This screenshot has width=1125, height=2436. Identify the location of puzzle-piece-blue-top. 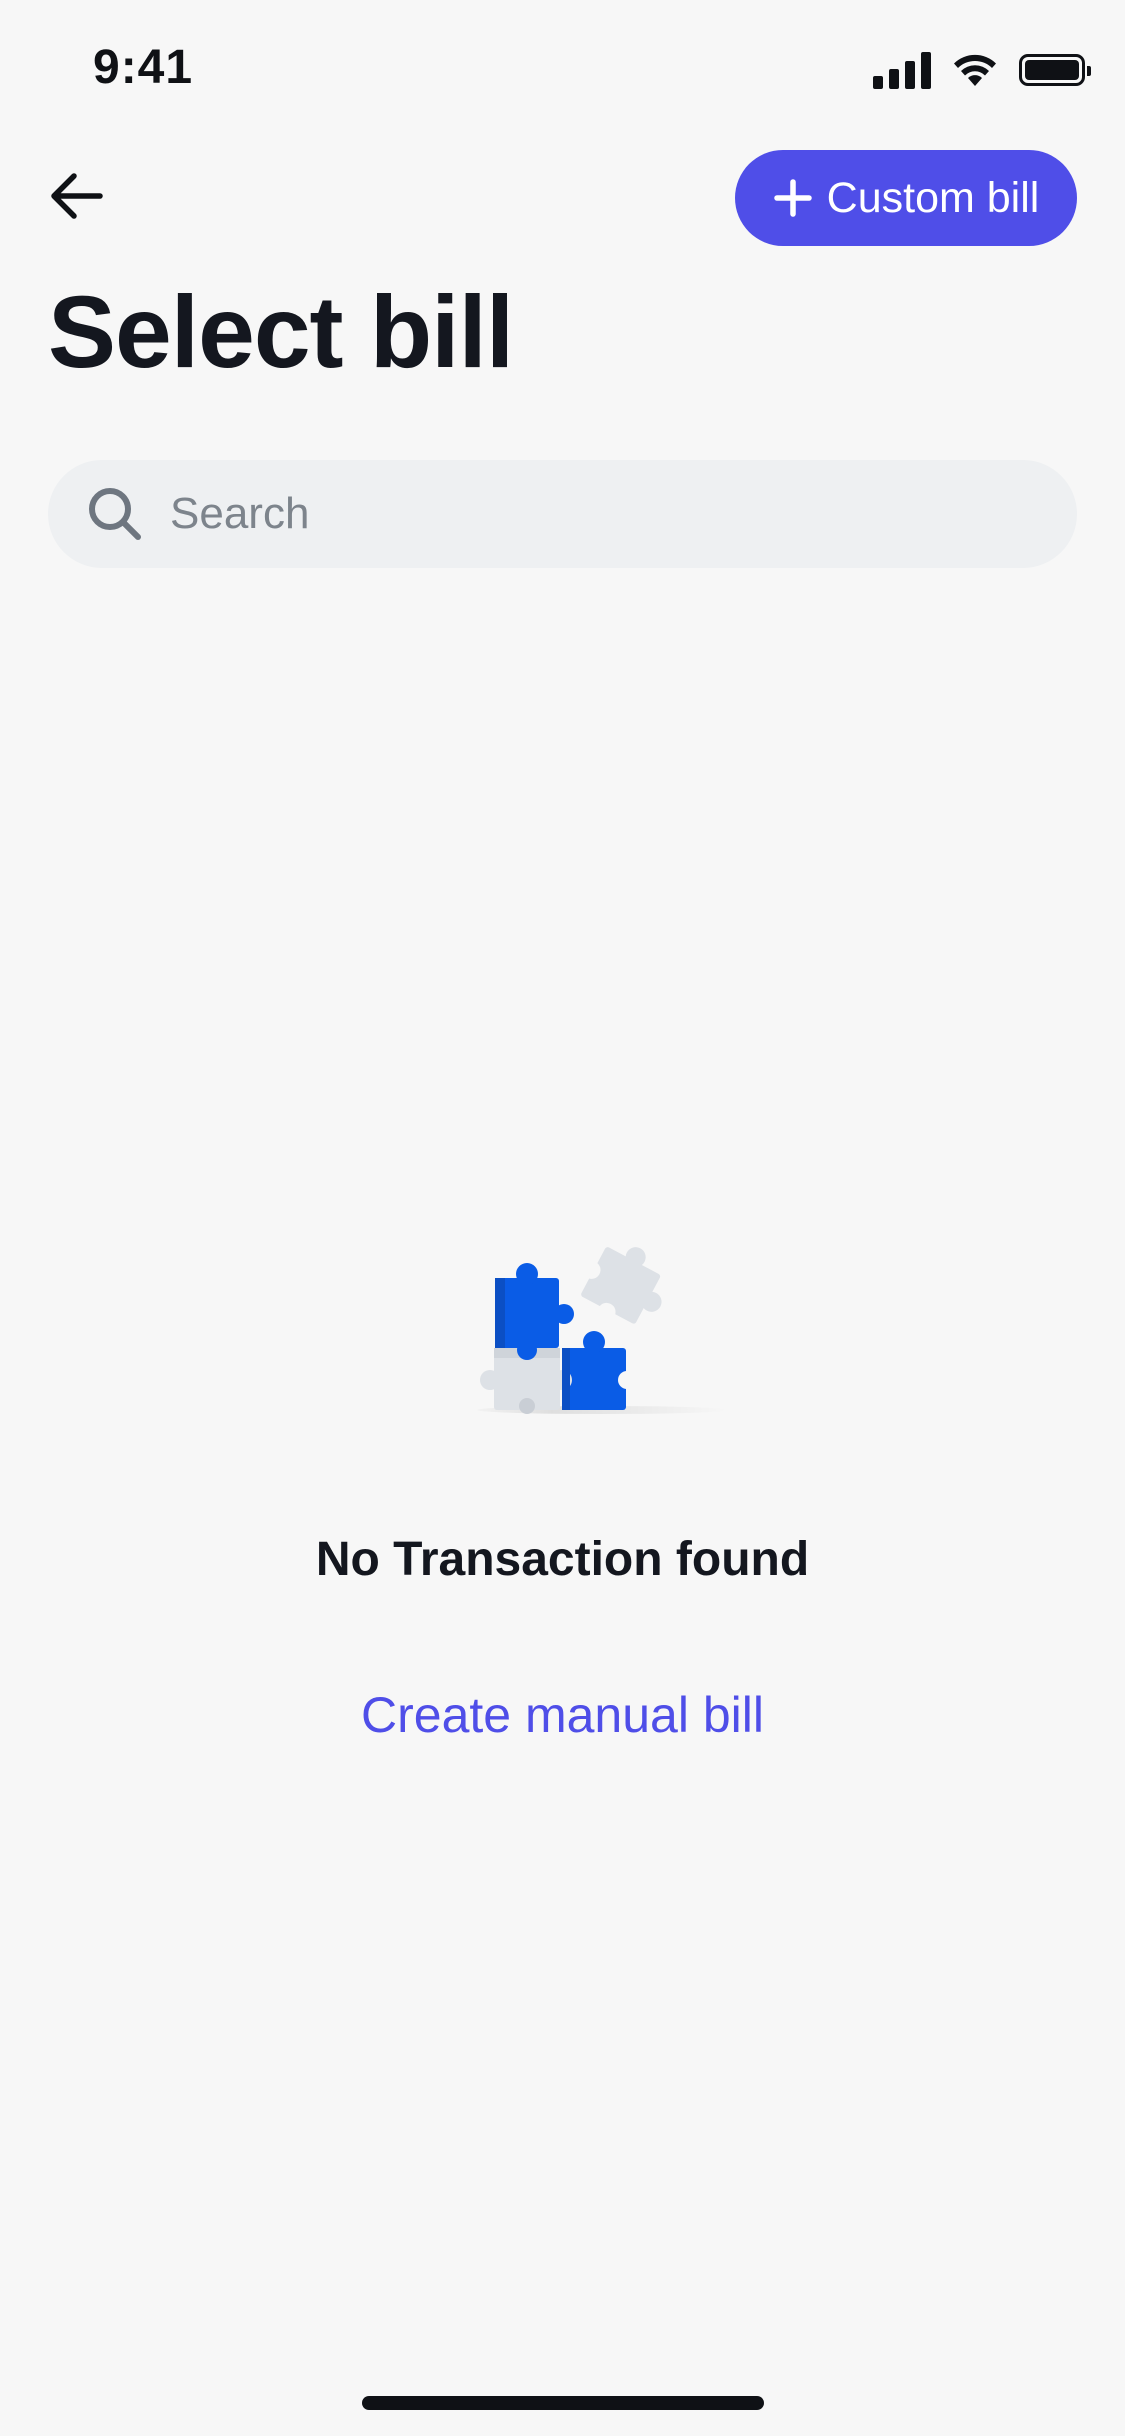
(534, 1311).